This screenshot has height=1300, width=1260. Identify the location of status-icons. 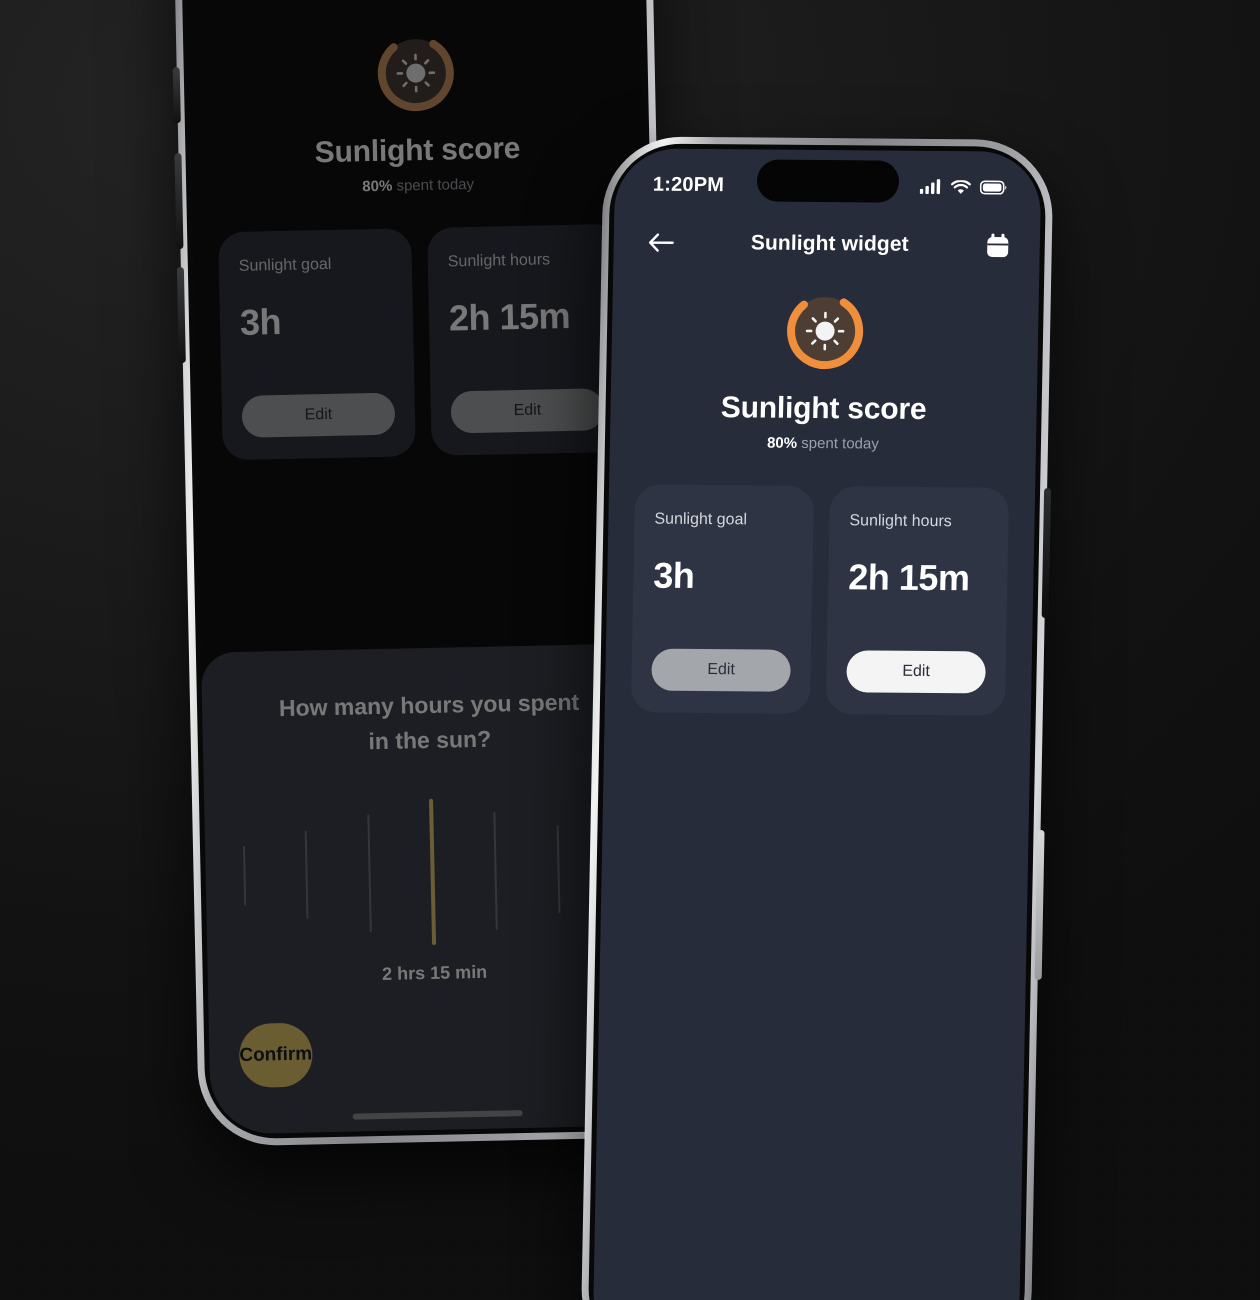
(963, 187).